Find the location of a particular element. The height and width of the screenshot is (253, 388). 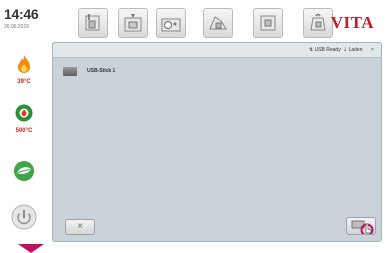

sidebar-item-temperature: 39°C is located at coordinates (24, 70).